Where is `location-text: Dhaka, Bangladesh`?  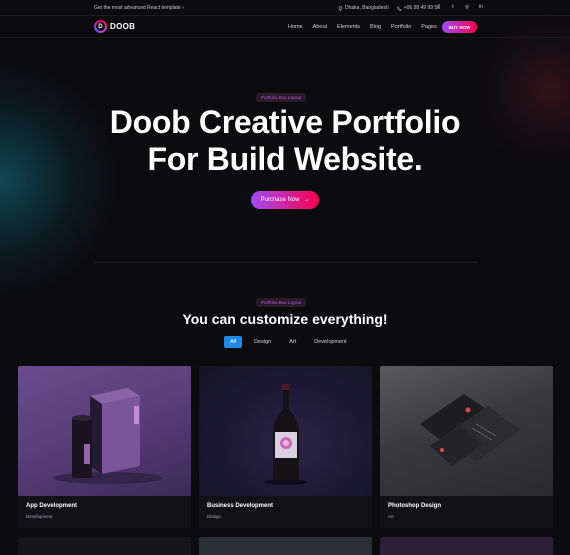
location-text: Dhaka, Bangladesh is located at coordinates (367, 8).